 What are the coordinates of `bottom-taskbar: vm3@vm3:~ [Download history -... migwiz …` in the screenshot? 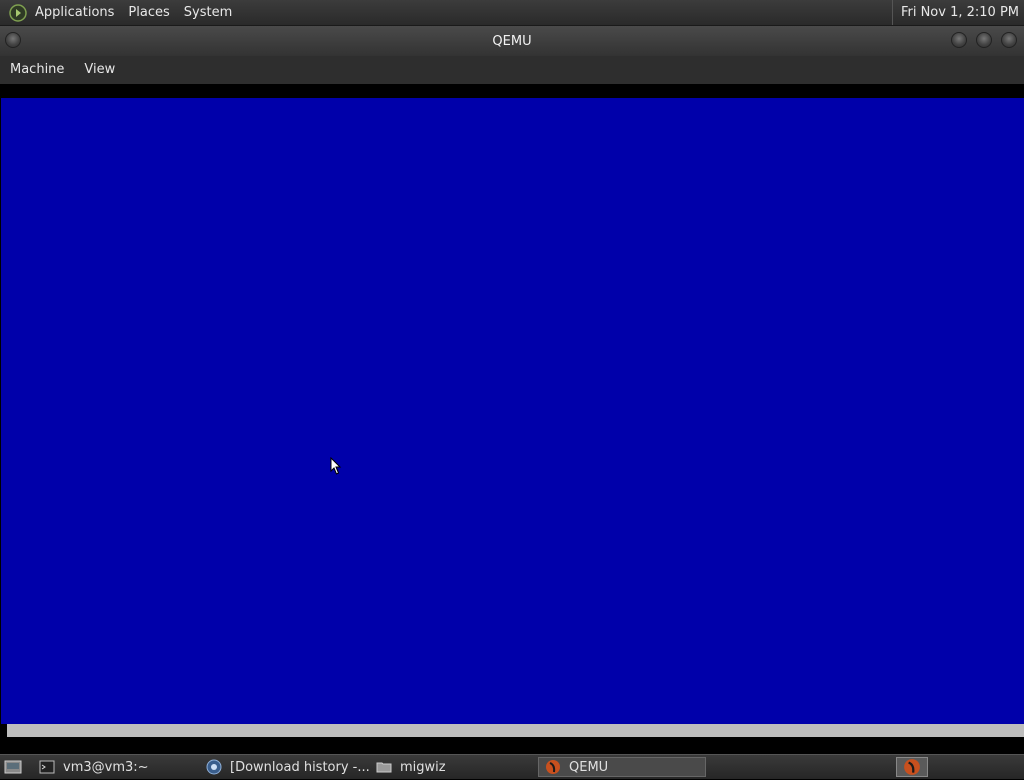 It's located at (512, 766).